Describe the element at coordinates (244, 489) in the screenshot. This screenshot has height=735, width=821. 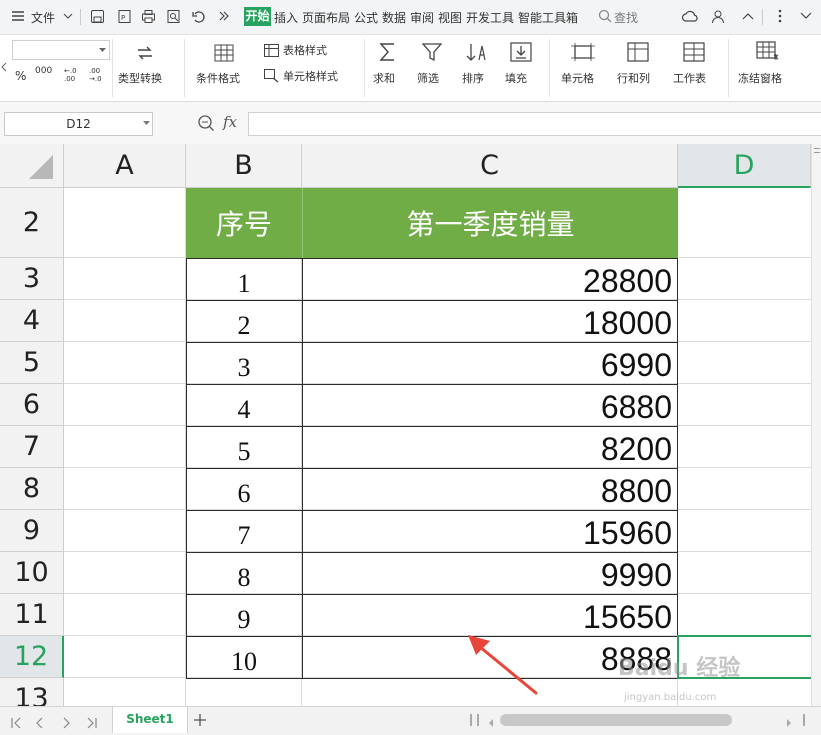
I see `table-cell-index: 6` at that location.